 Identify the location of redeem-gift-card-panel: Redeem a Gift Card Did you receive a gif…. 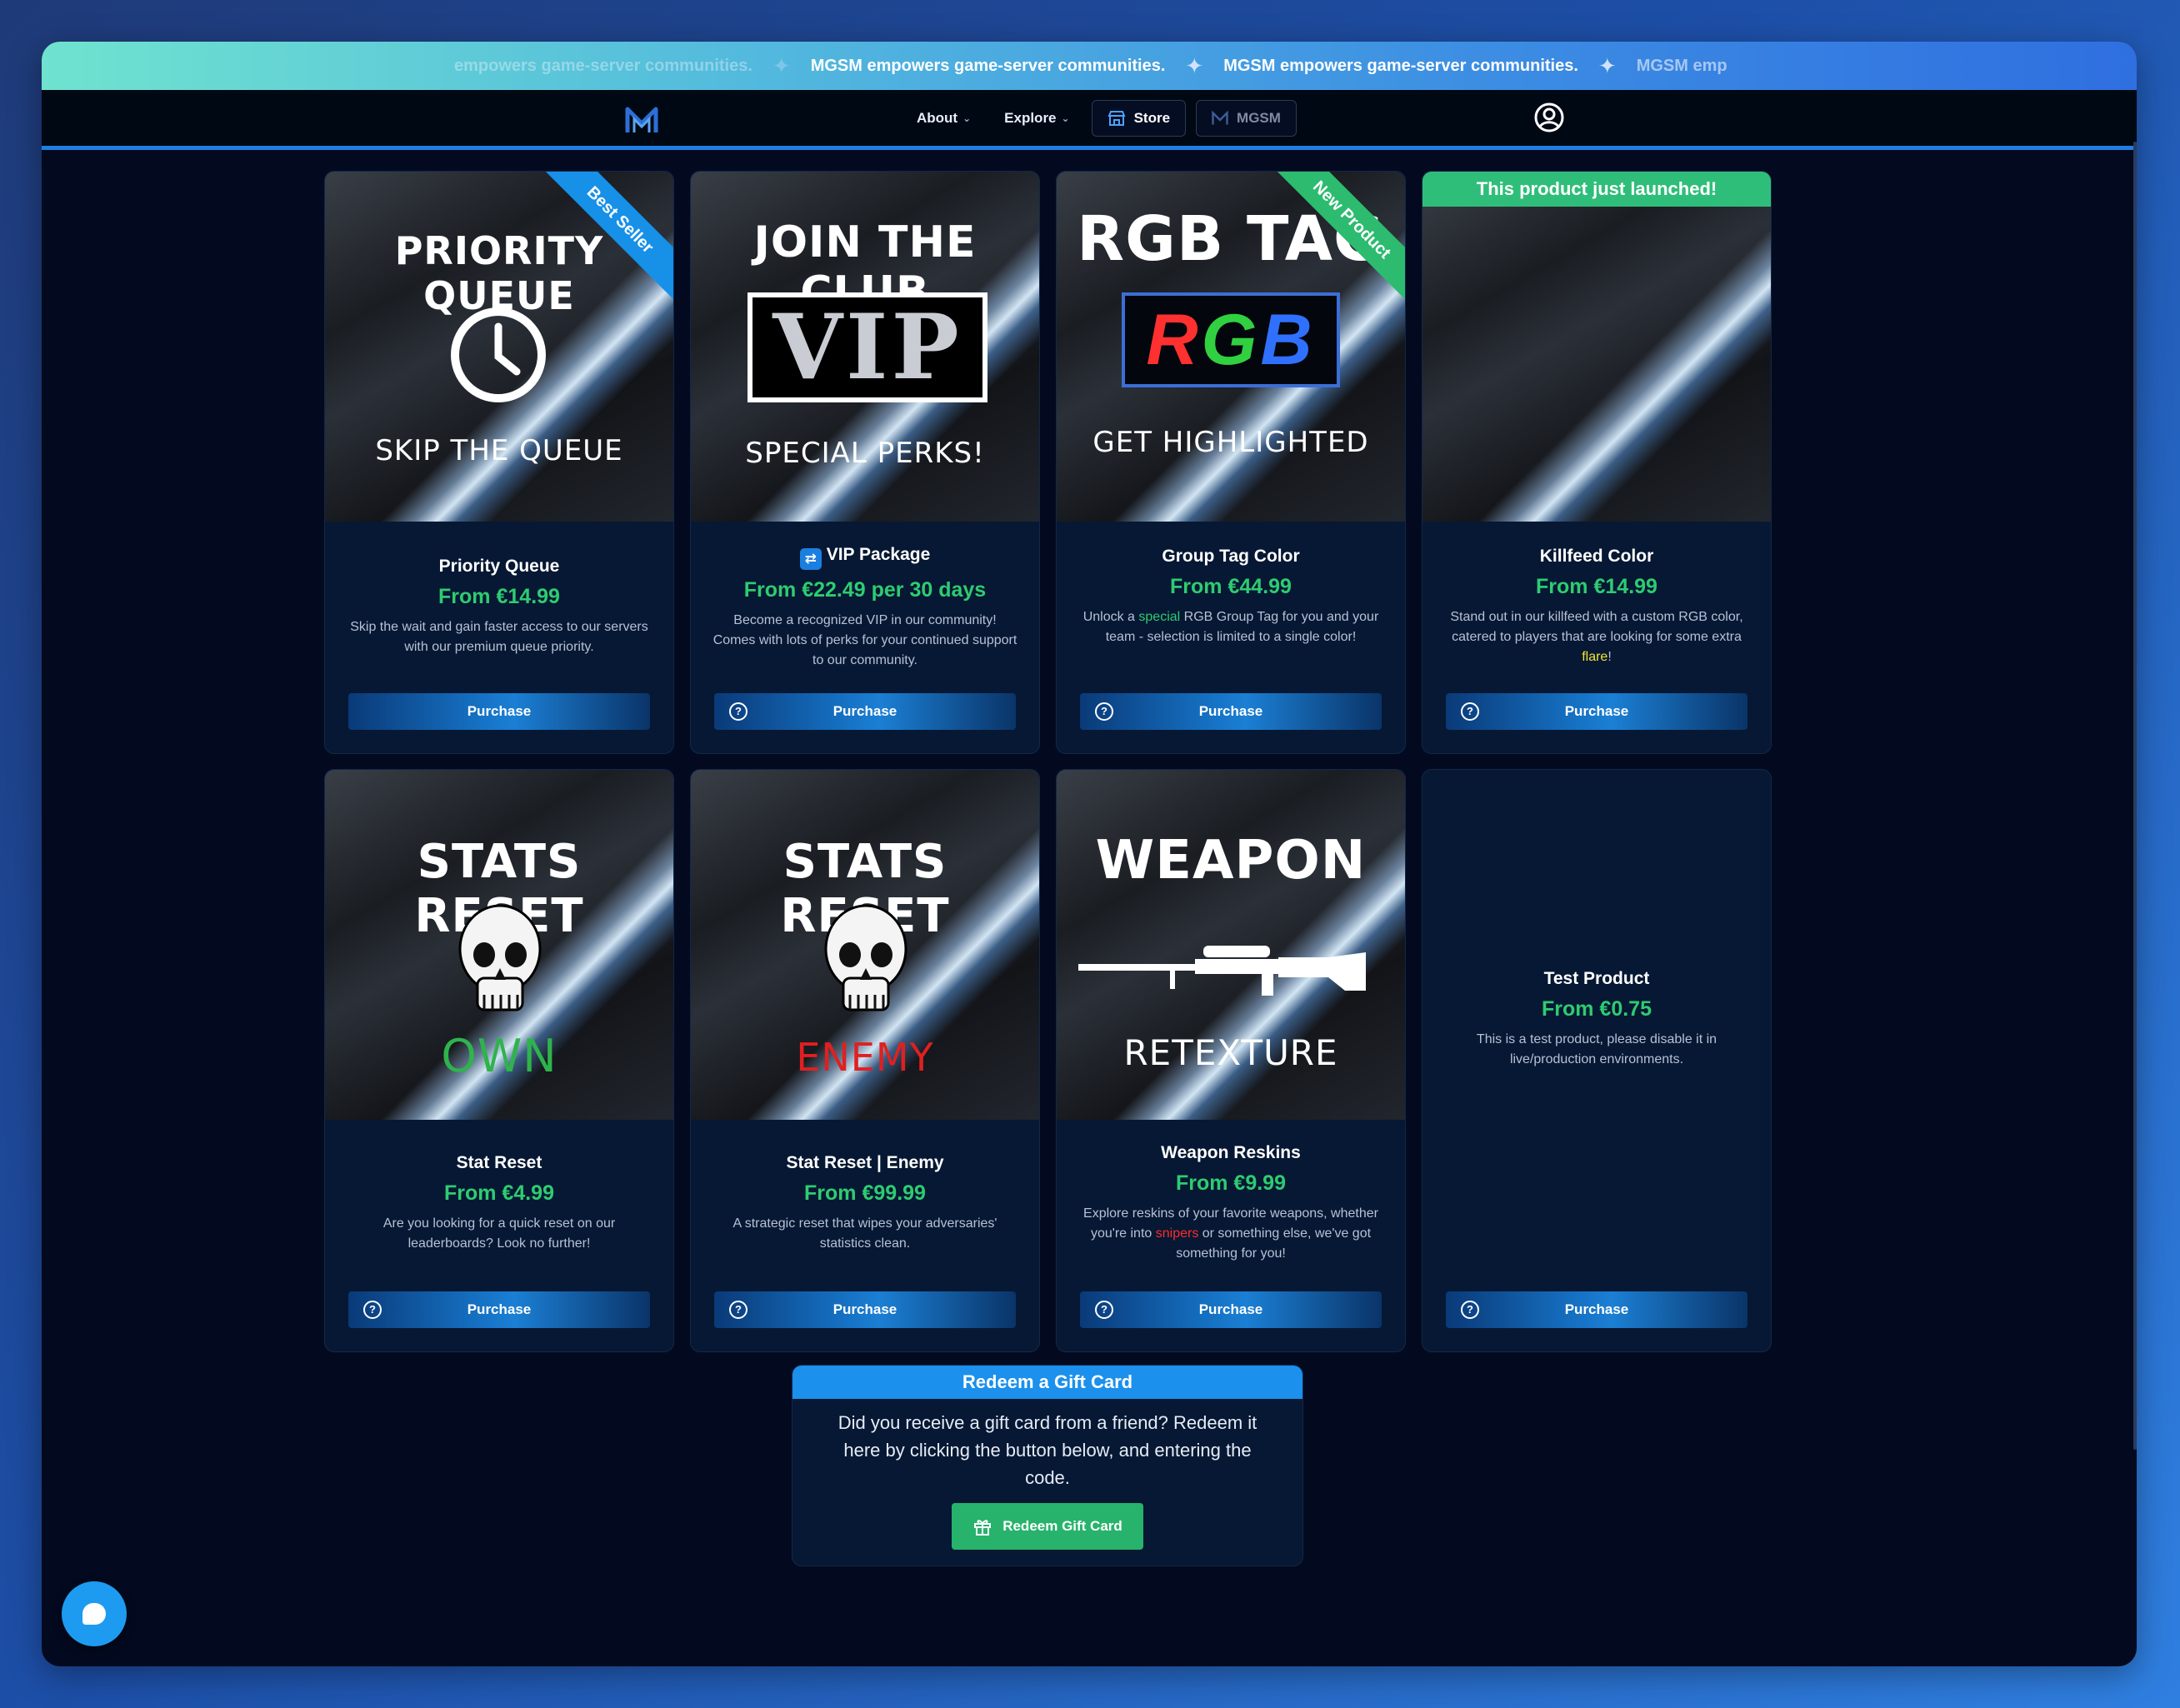
(1047, 1465).